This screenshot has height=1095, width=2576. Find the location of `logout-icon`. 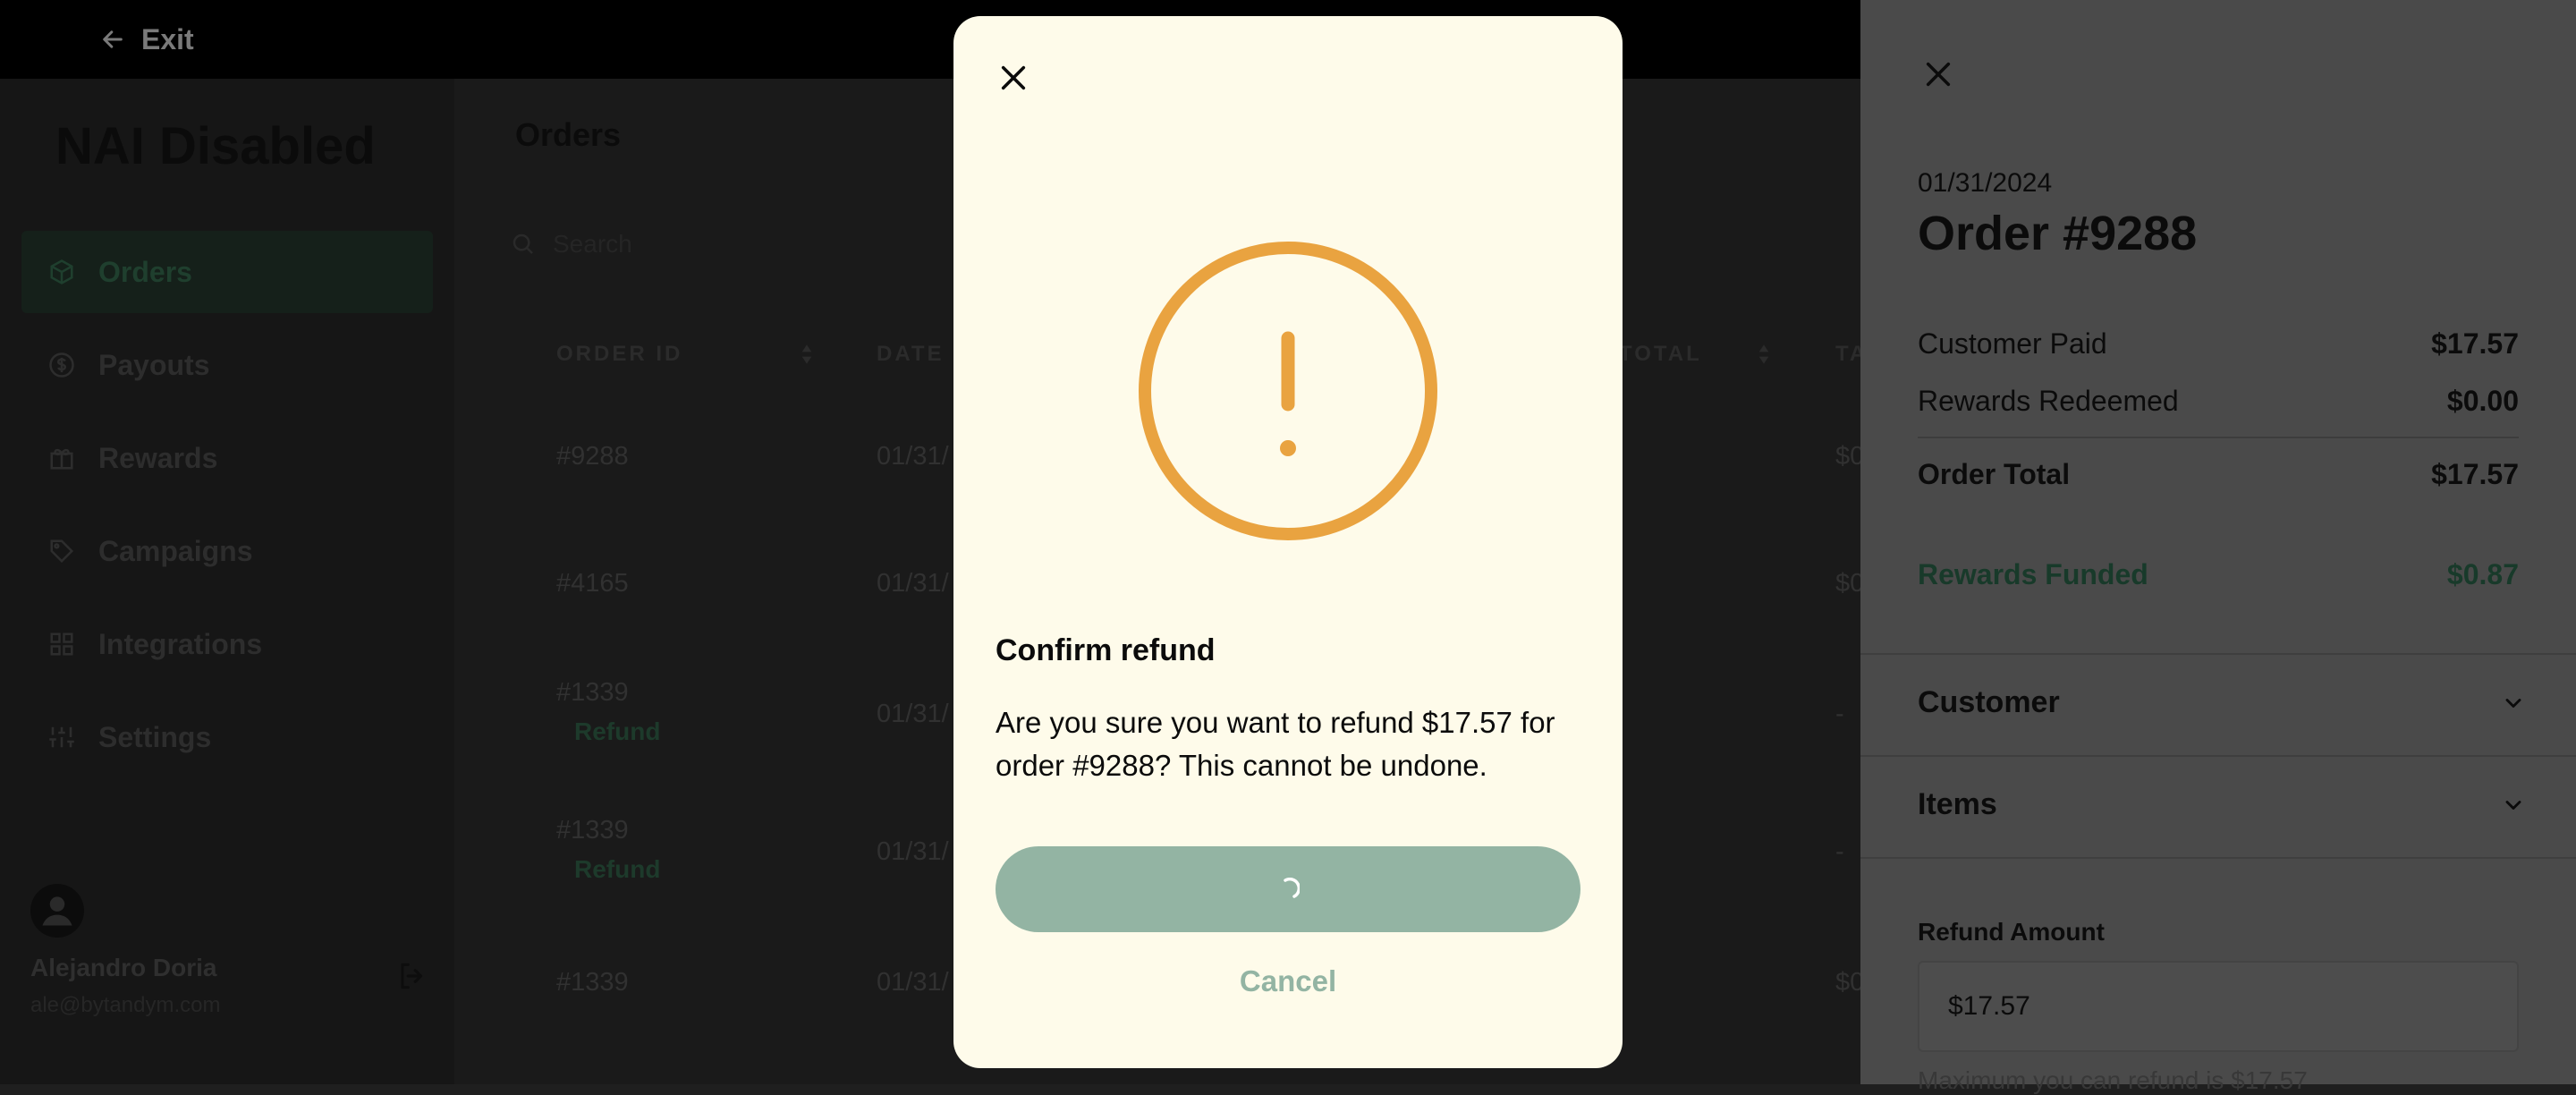

logout-icon is located at coordinates (412, 976).